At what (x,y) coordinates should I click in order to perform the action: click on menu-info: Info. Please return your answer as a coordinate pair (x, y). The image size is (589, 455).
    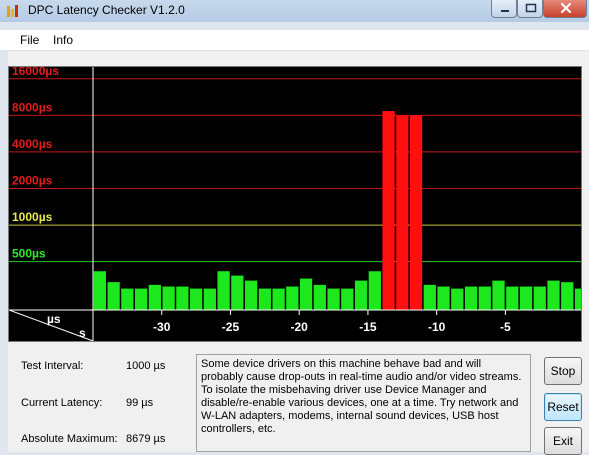
    Looking at the image, I should click on (63, 40).